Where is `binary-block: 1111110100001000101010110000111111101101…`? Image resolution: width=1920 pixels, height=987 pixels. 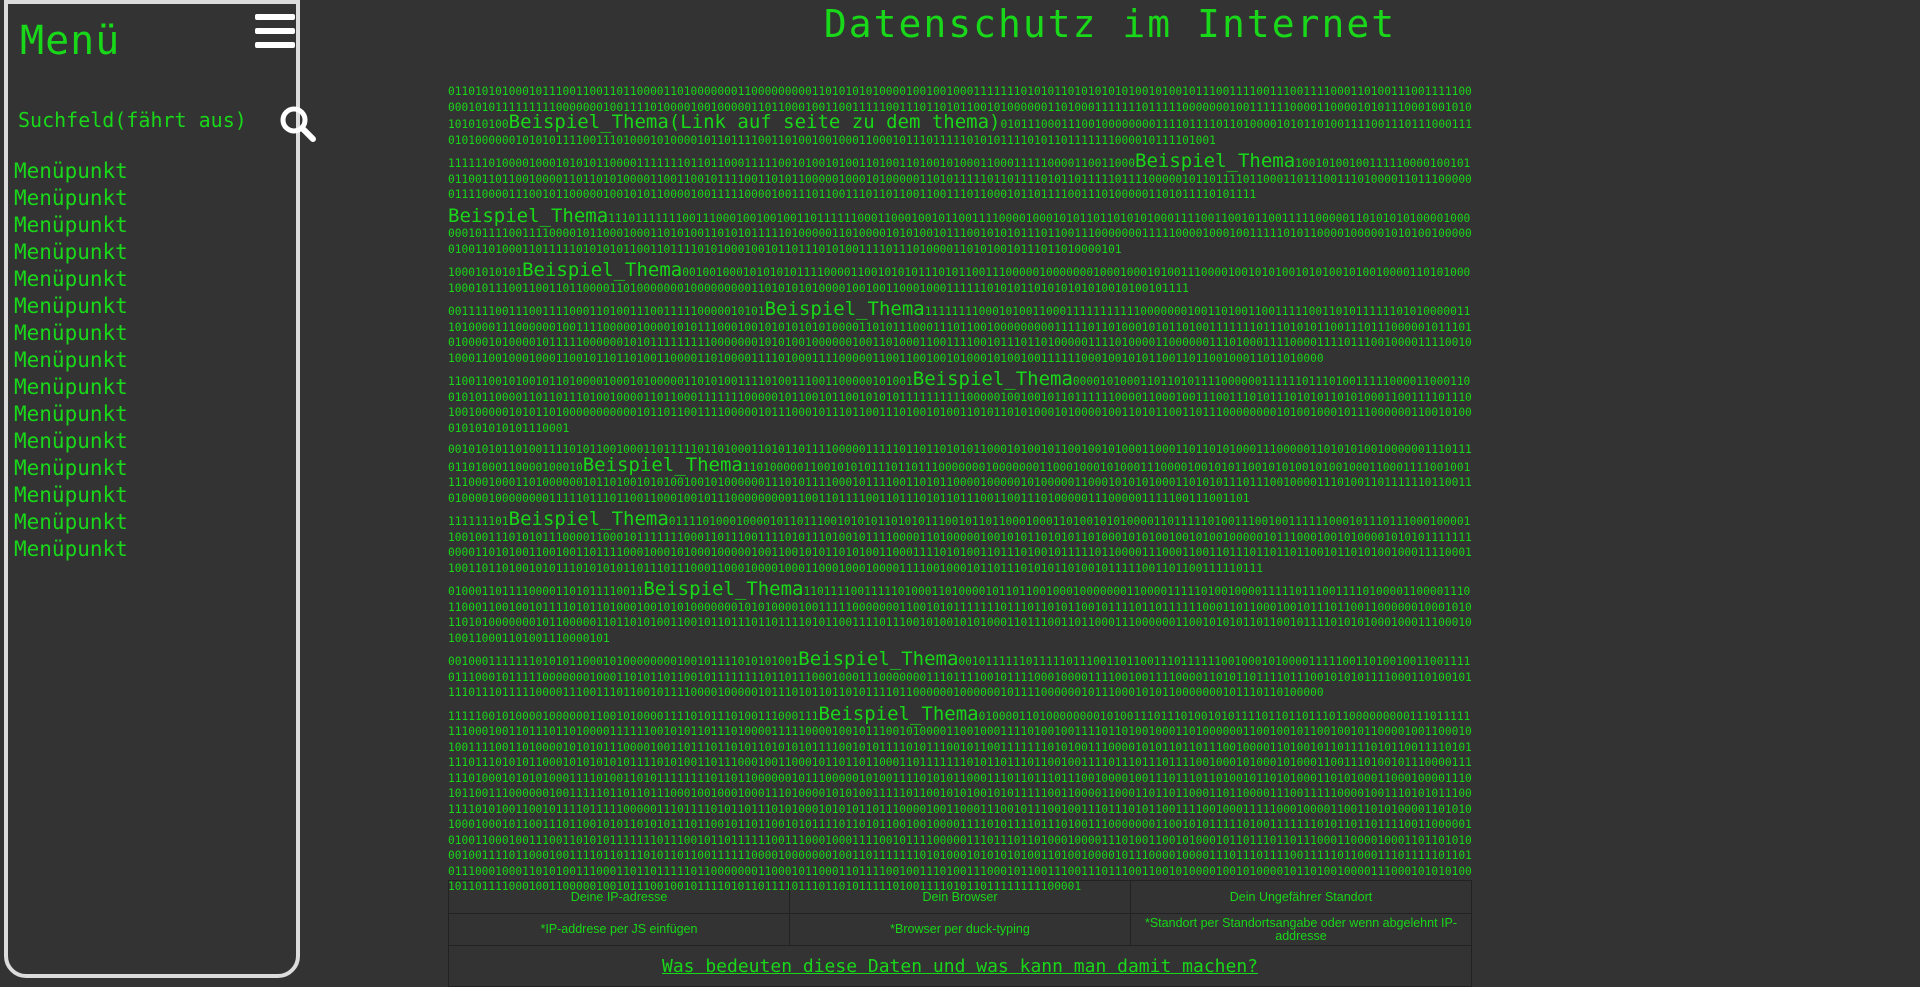
binary-block: 1111110100001000101010110000111111101101… is located at coordinates (960, 177).